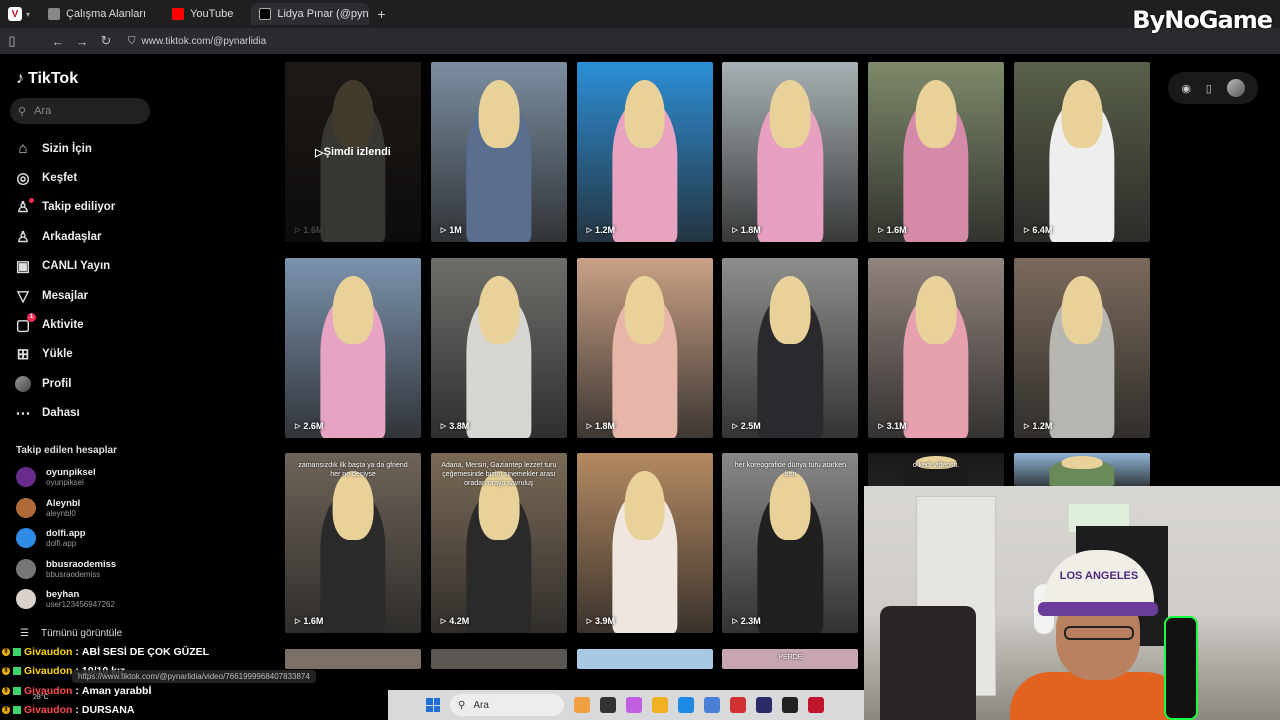  I want to click on back-icon: ←, so click(58, 41).